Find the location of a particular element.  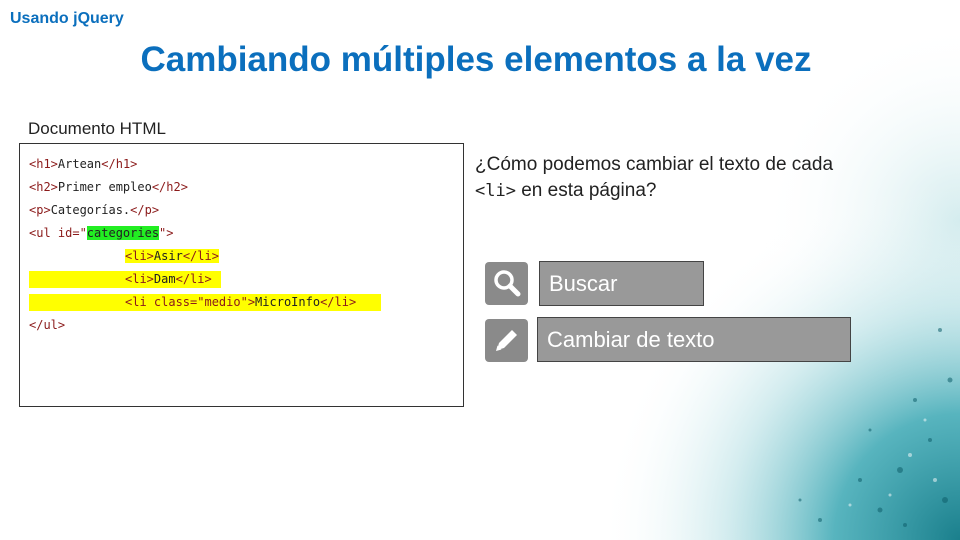

code-line-h2: <h2>Primer empleo</h2> is located at coordinates (108, 187).